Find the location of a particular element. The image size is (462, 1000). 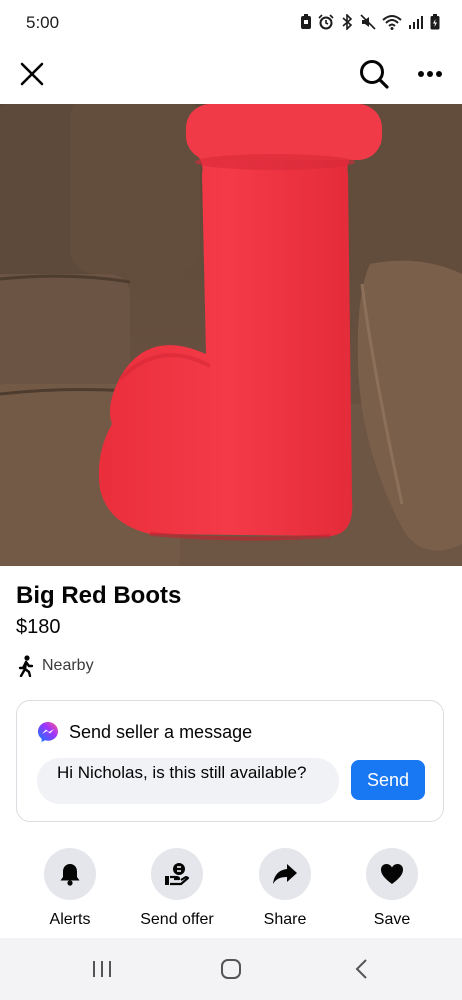

home-icon is located at coordinates (231, 969).